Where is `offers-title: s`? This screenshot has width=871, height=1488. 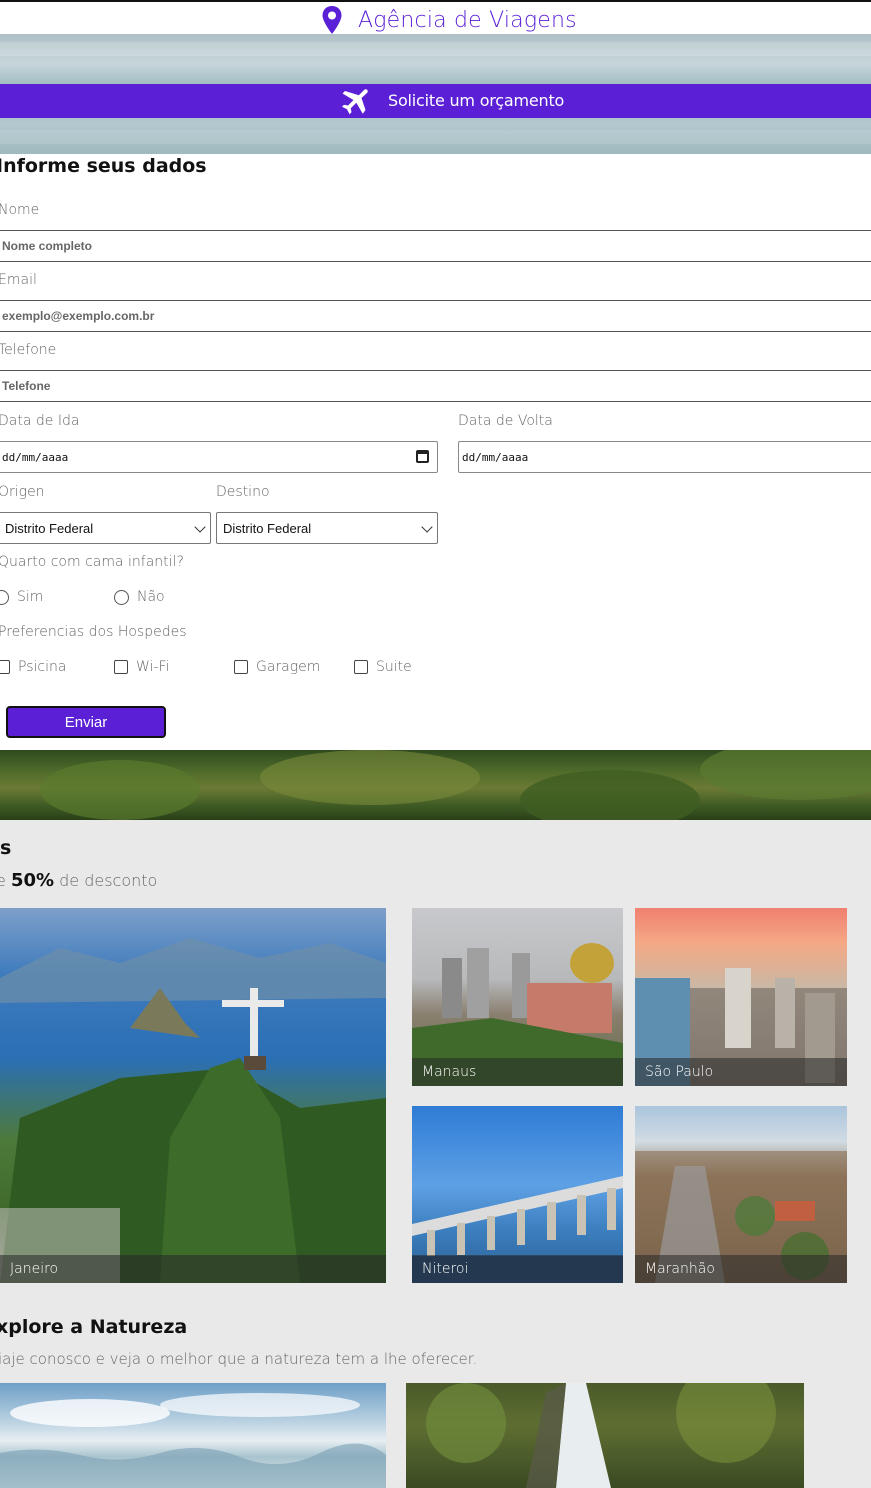
offers-title: s is located at coordinates (6, 848).